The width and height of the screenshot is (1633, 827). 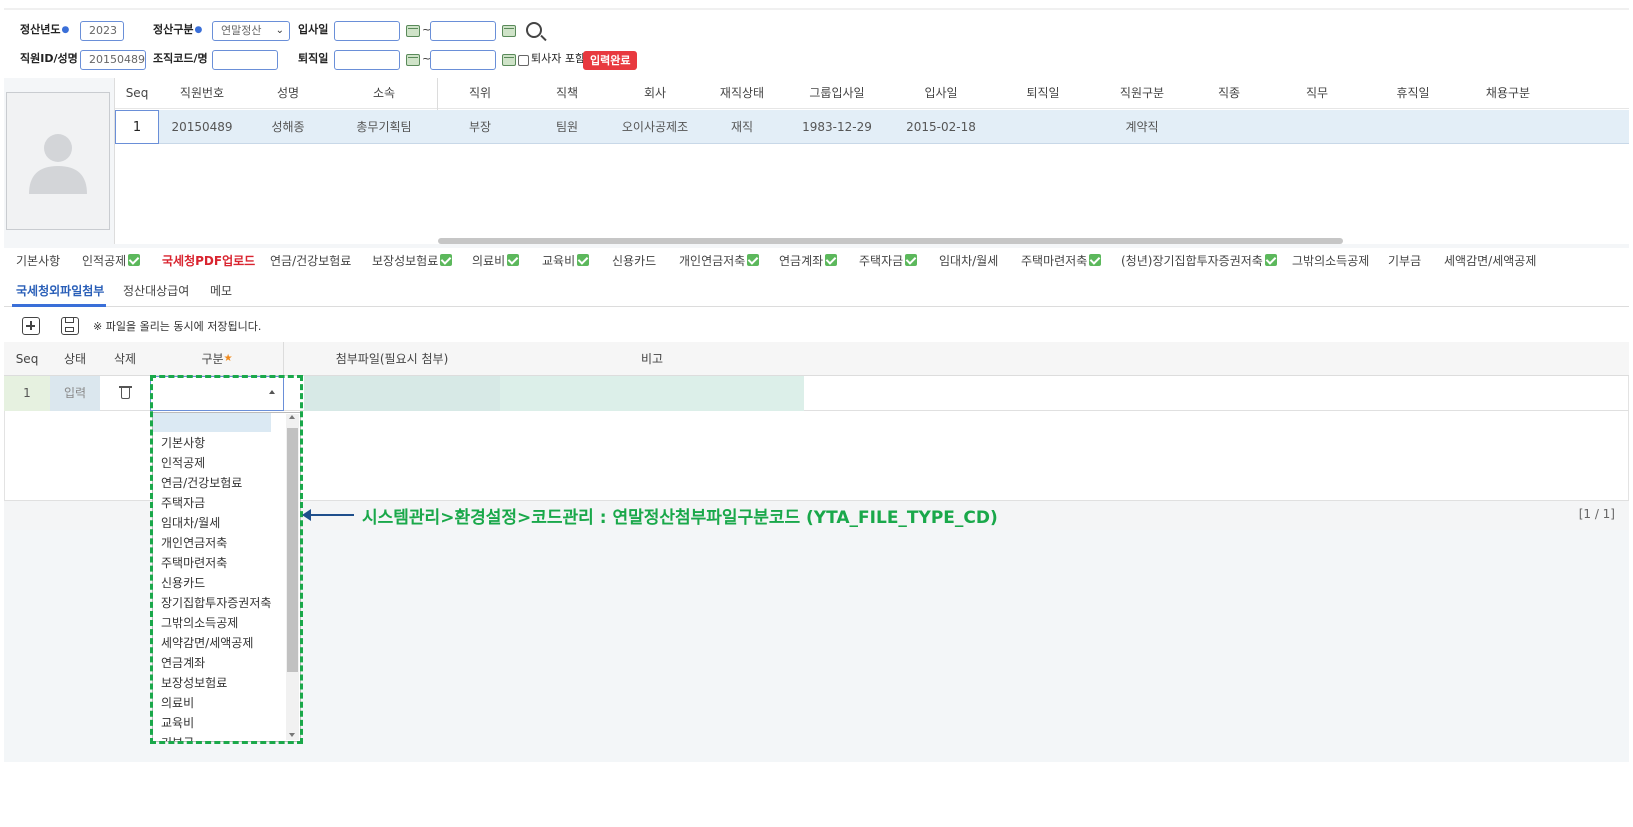 What do you see at coordinates (27, 359) in the screenshot?
I see `col-seq: Seq` at bounding box center [27, 359].